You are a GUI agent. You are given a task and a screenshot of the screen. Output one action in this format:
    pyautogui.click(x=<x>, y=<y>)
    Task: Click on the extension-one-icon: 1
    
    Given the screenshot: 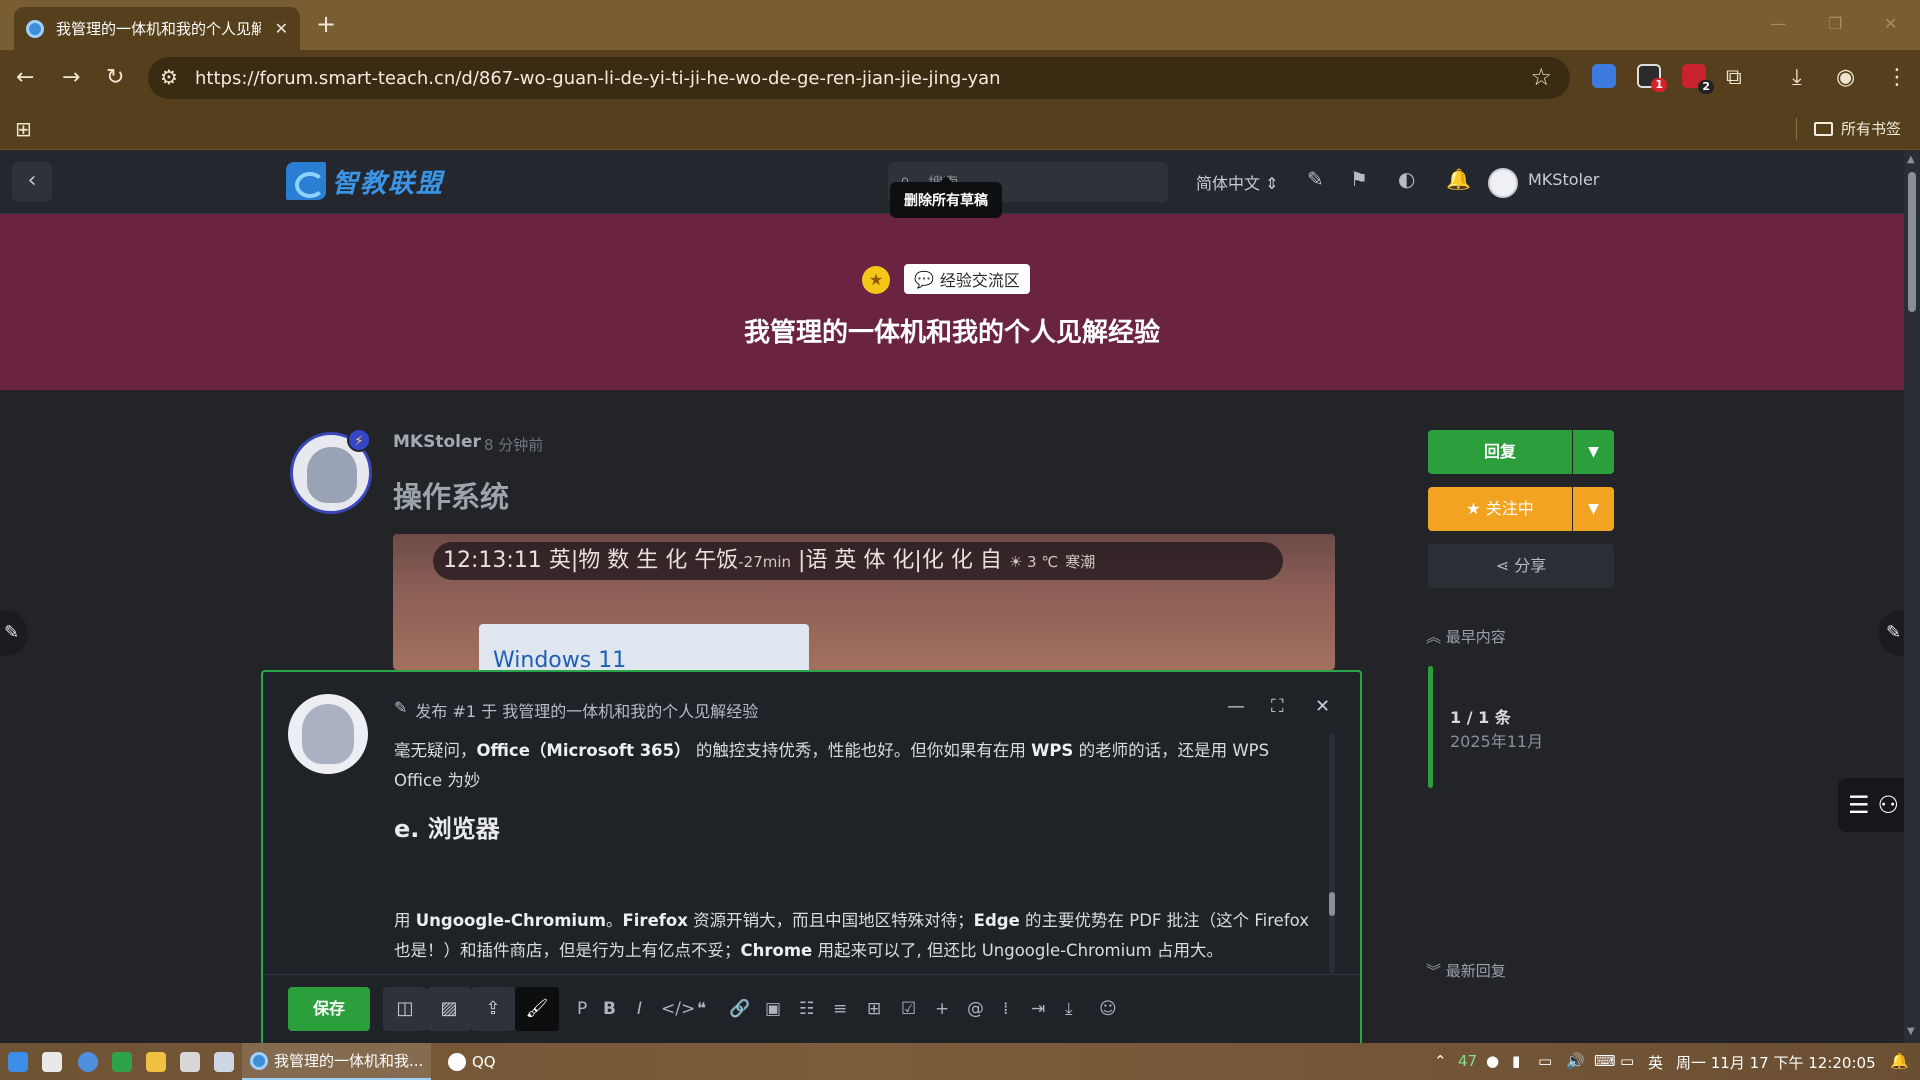 What is the action you would take?
    pyautogui.click(x=1652, y=78)
    